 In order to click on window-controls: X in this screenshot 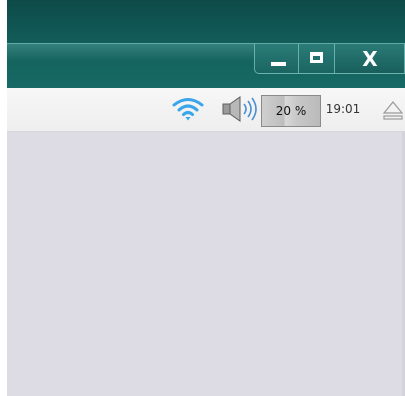, I will do `click(329, 59)`.